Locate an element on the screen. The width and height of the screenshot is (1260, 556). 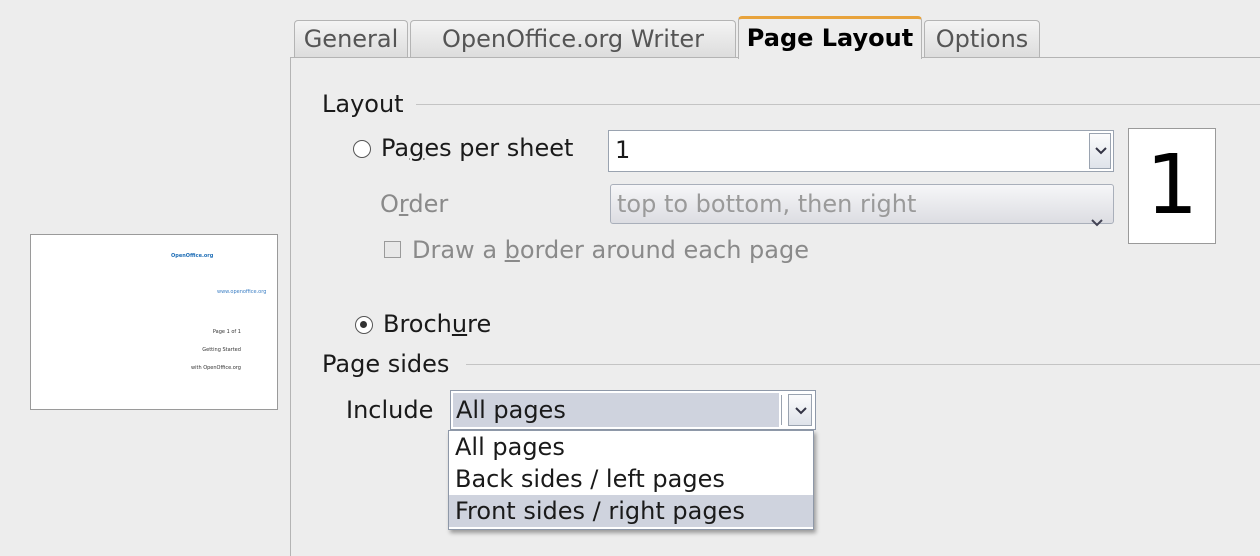
page-sides-divider is located at coordinates (863, 364).